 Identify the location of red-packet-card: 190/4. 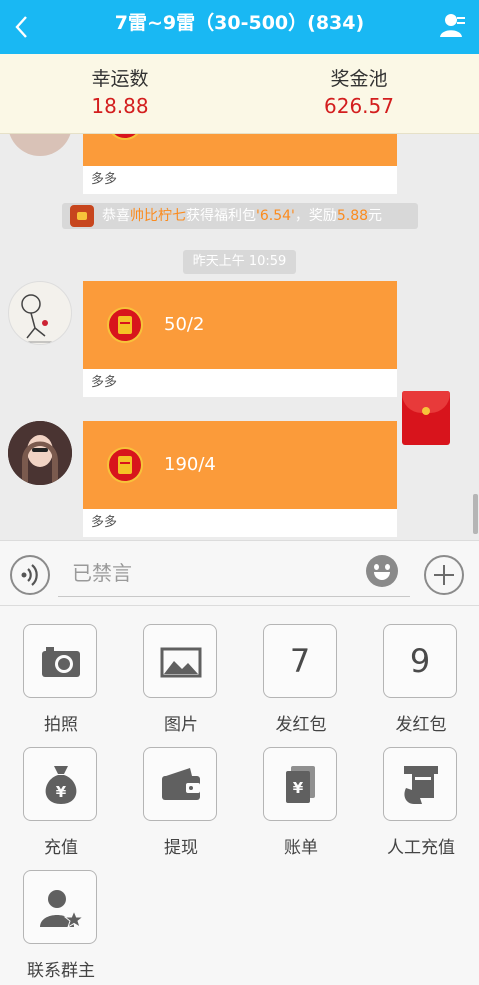
(240, 465).